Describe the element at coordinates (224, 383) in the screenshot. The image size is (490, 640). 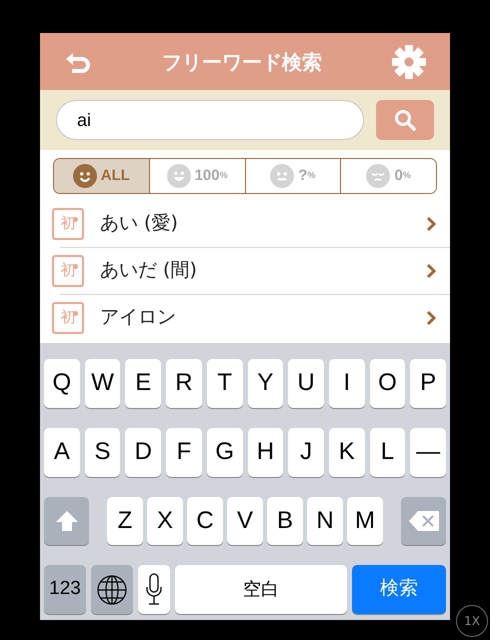
I see `key: T` at that location.